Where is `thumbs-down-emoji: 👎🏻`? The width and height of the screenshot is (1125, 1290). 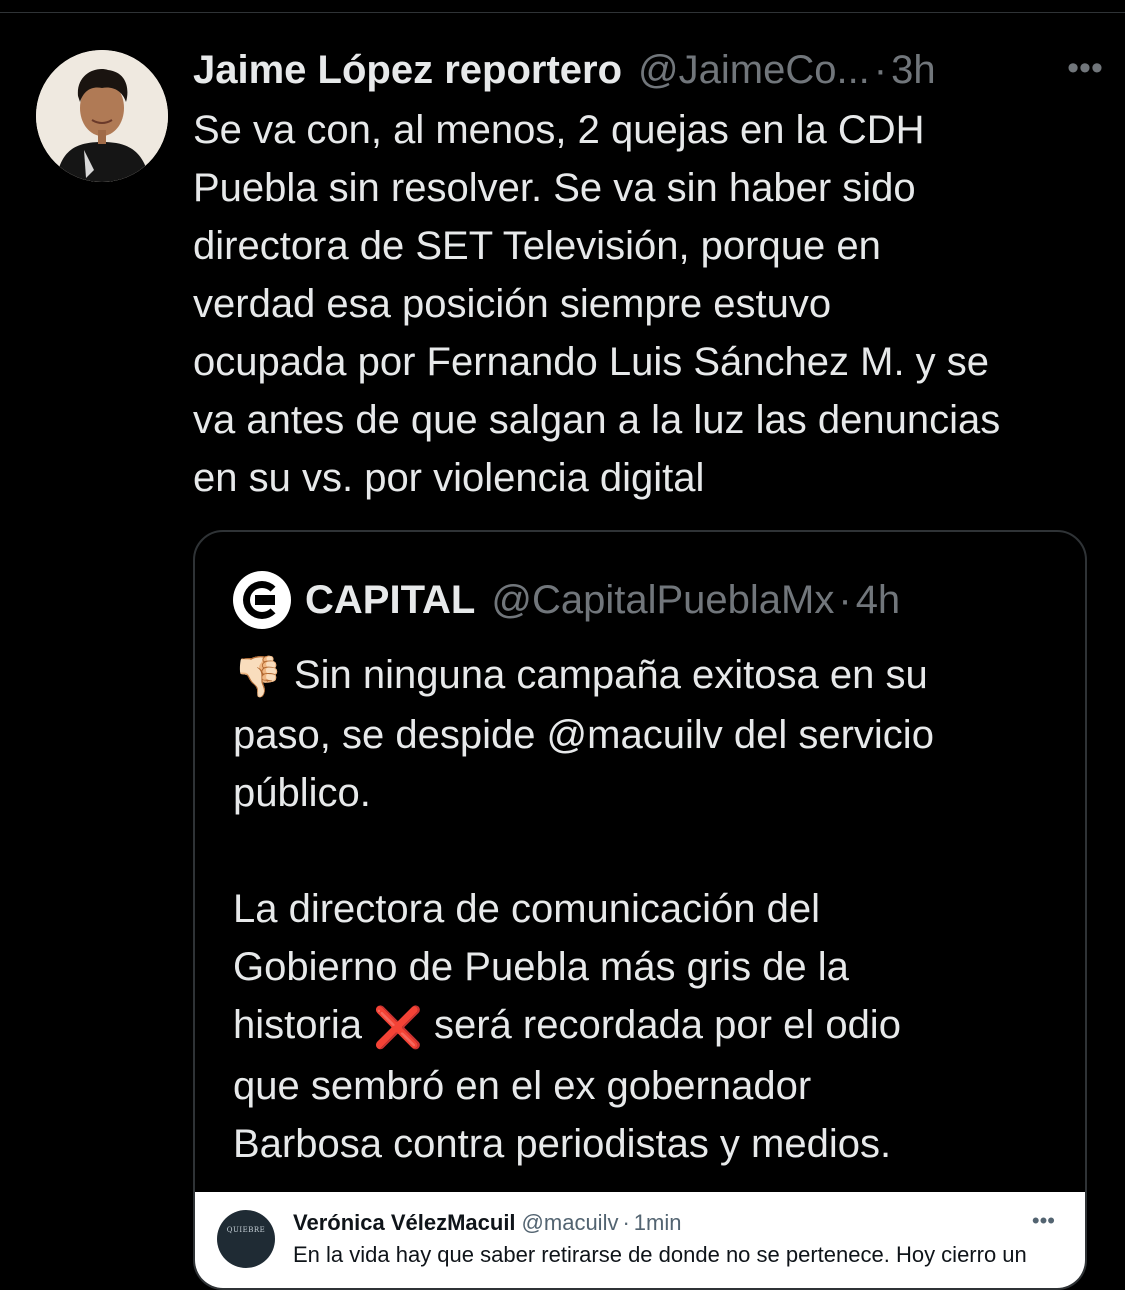 thumbs-down-emoji: 👎🏻 is located at coordinates (258, 677).